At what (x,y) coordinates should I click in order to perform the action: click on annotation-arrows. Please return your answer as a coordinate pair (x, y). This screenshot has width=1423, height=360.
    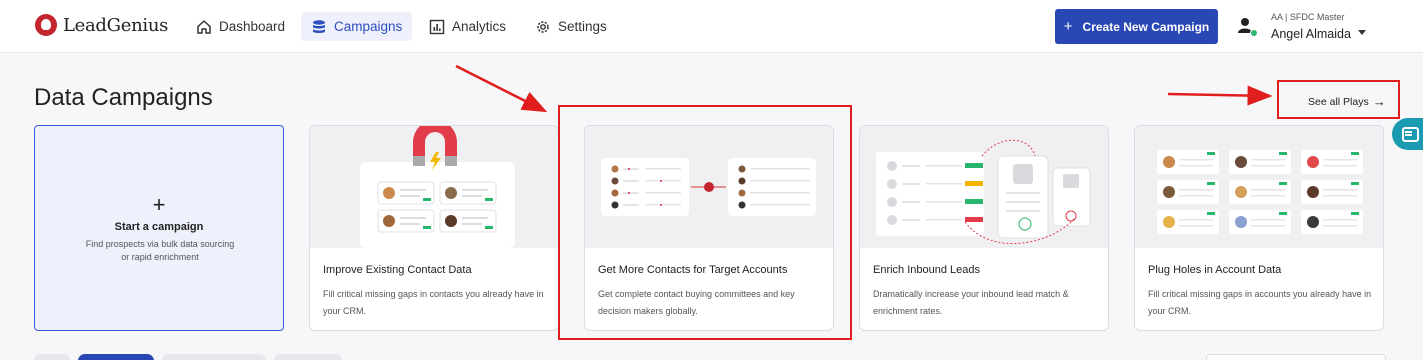
    Looking at the image, I should click on (864, 88).